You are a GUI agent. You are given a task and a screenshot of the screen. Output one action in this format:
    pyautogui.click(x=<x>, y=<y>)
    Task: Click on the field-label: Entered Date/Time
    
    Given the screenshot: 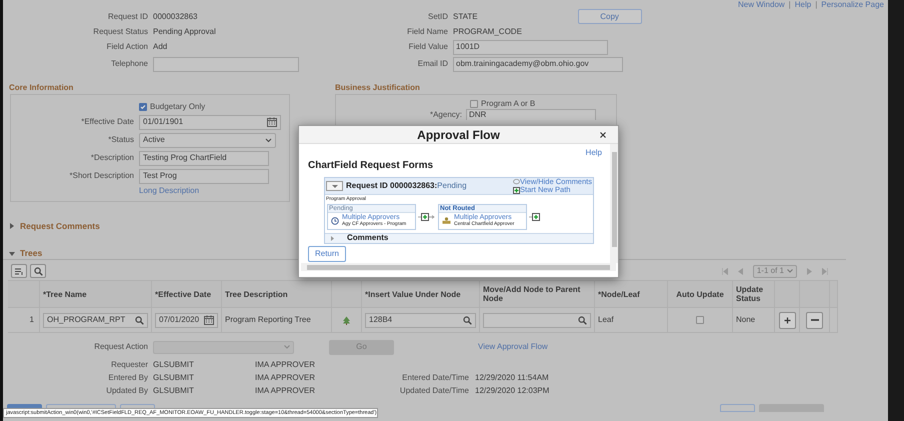 What is the action you would take?
    pyautogui.click(x=435, y=378)
    